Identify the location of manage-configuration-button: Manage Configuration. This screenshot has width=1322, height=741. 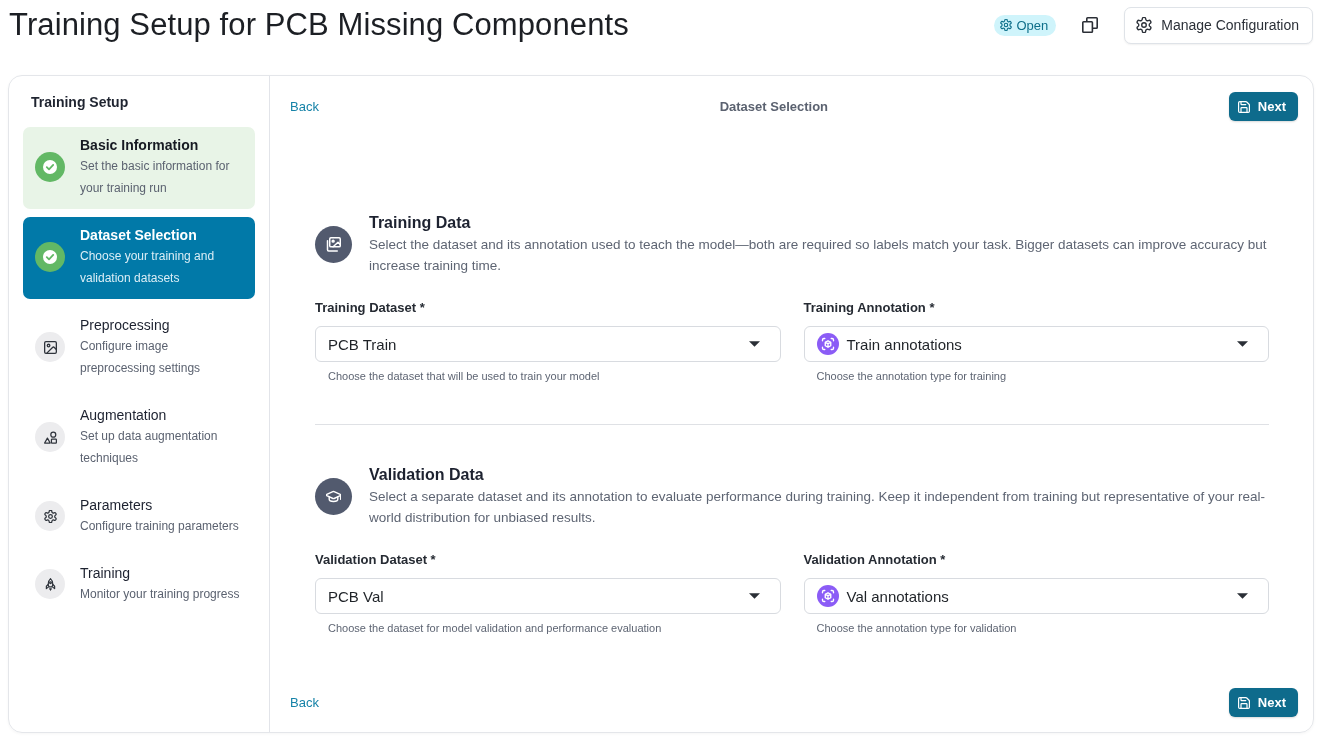
(1218, 25).